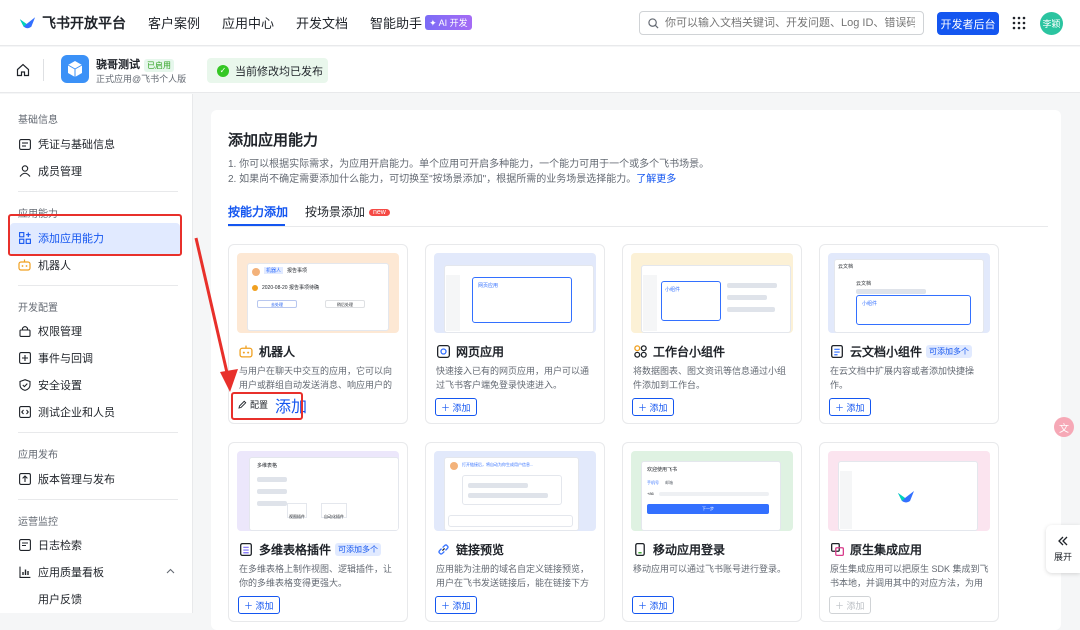 Image resolution: width=1080 pixels, height=630 pixels. Describe the element at coordinates (24, 144) in the screenshot. I see `credential-icon` at that location.